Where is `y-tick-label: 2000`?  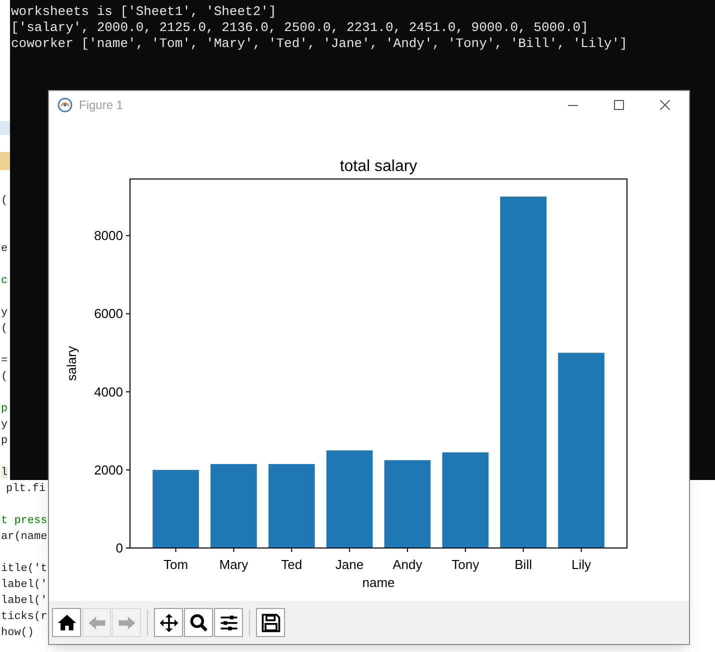
y-tick-label: 2000 is located at coordinates (108, 470).